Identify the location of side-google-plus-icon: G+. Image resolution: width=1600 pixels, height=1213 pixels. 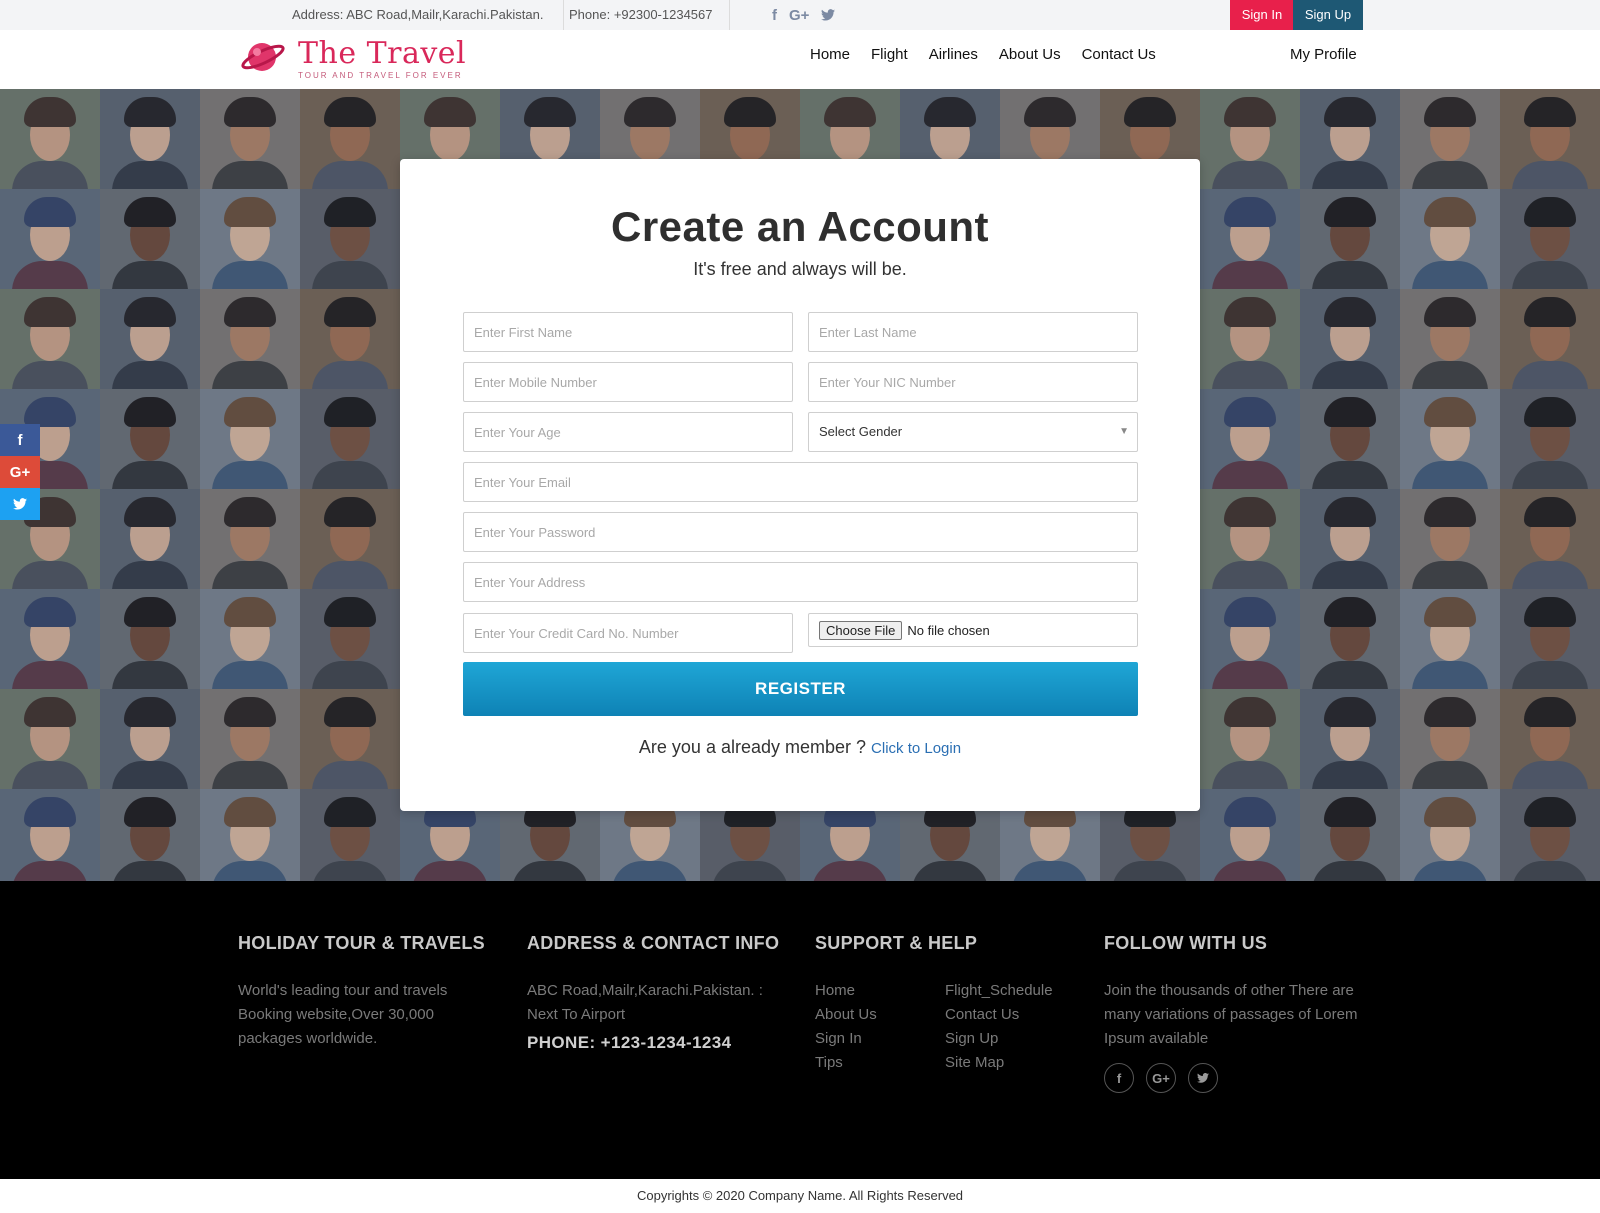
(20, 472).